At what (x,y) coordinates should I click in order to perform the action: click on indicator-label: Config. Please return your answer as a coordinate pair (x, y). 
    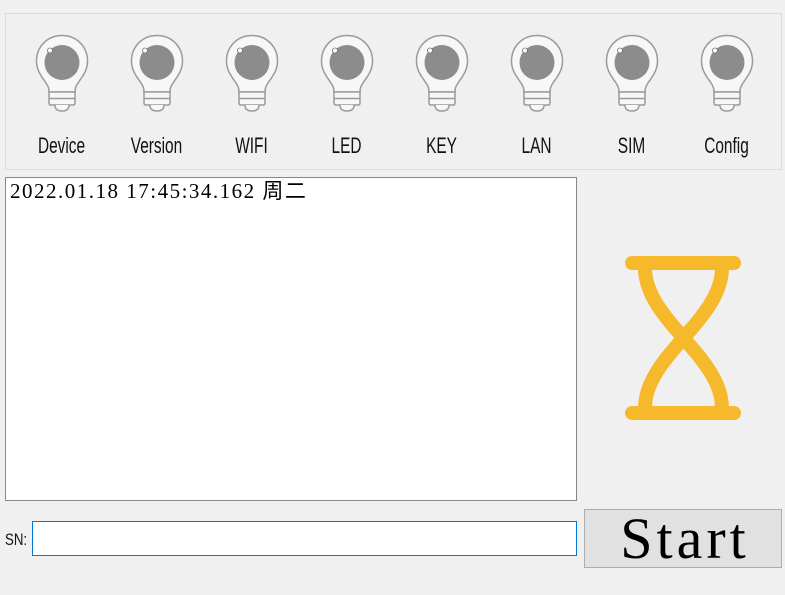
    Looking at the image, I should click on (726, 145).